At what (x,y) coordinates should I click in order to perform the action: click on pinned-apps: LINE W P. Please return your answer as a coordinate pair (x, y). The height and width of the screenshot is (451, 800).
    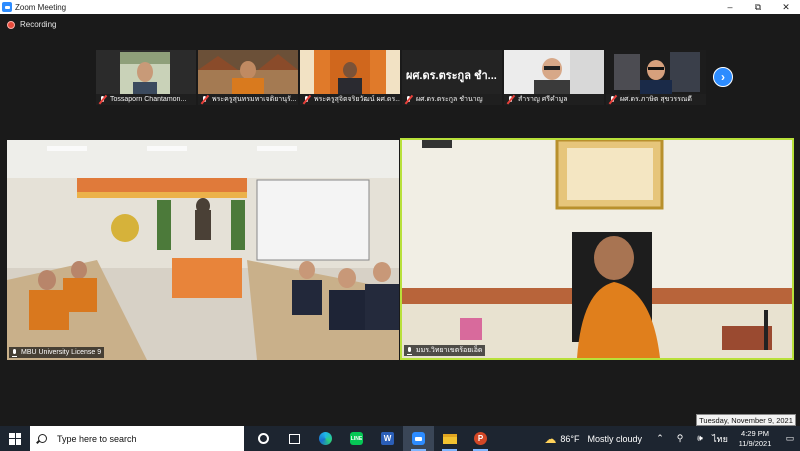
    Looking at the image, I should click on (372, 438).